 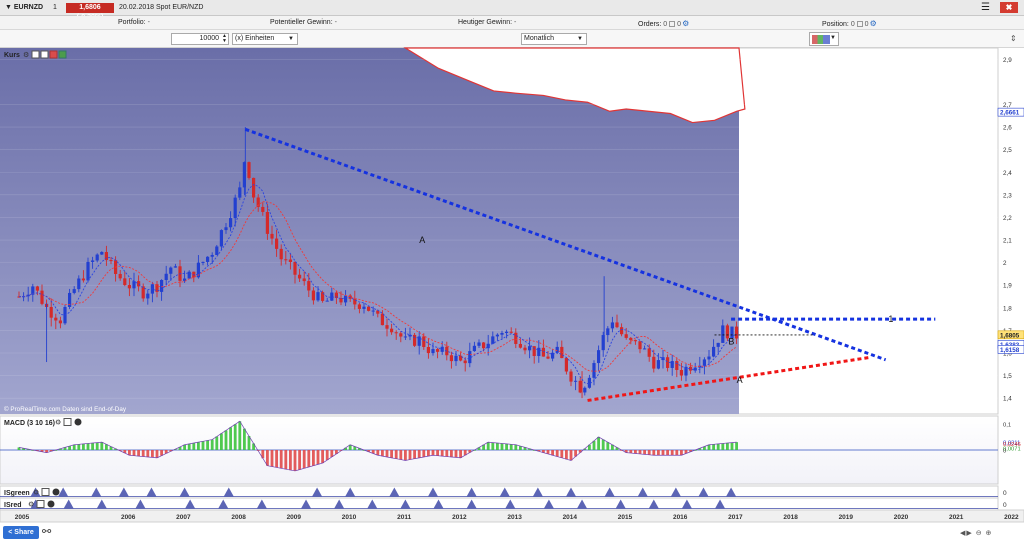 I want to click on isred-tool-icons: ⚙, so click(x=41, y=504).